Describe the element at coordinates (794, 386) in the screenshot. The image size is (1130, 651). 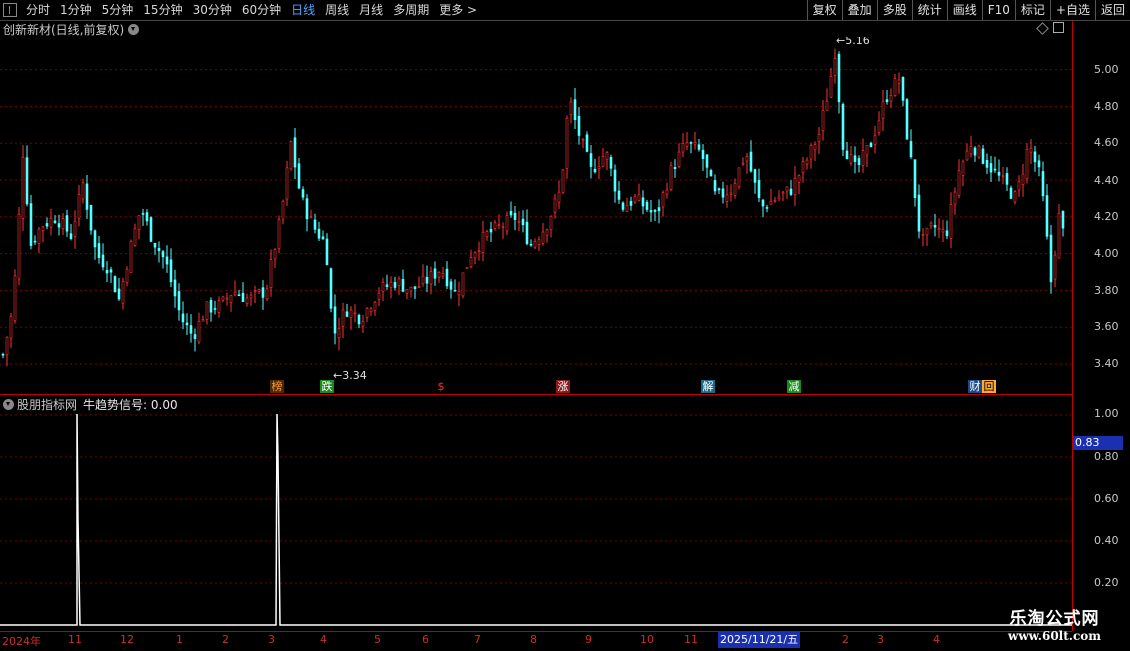
I see `event-marker: 减` at that location.